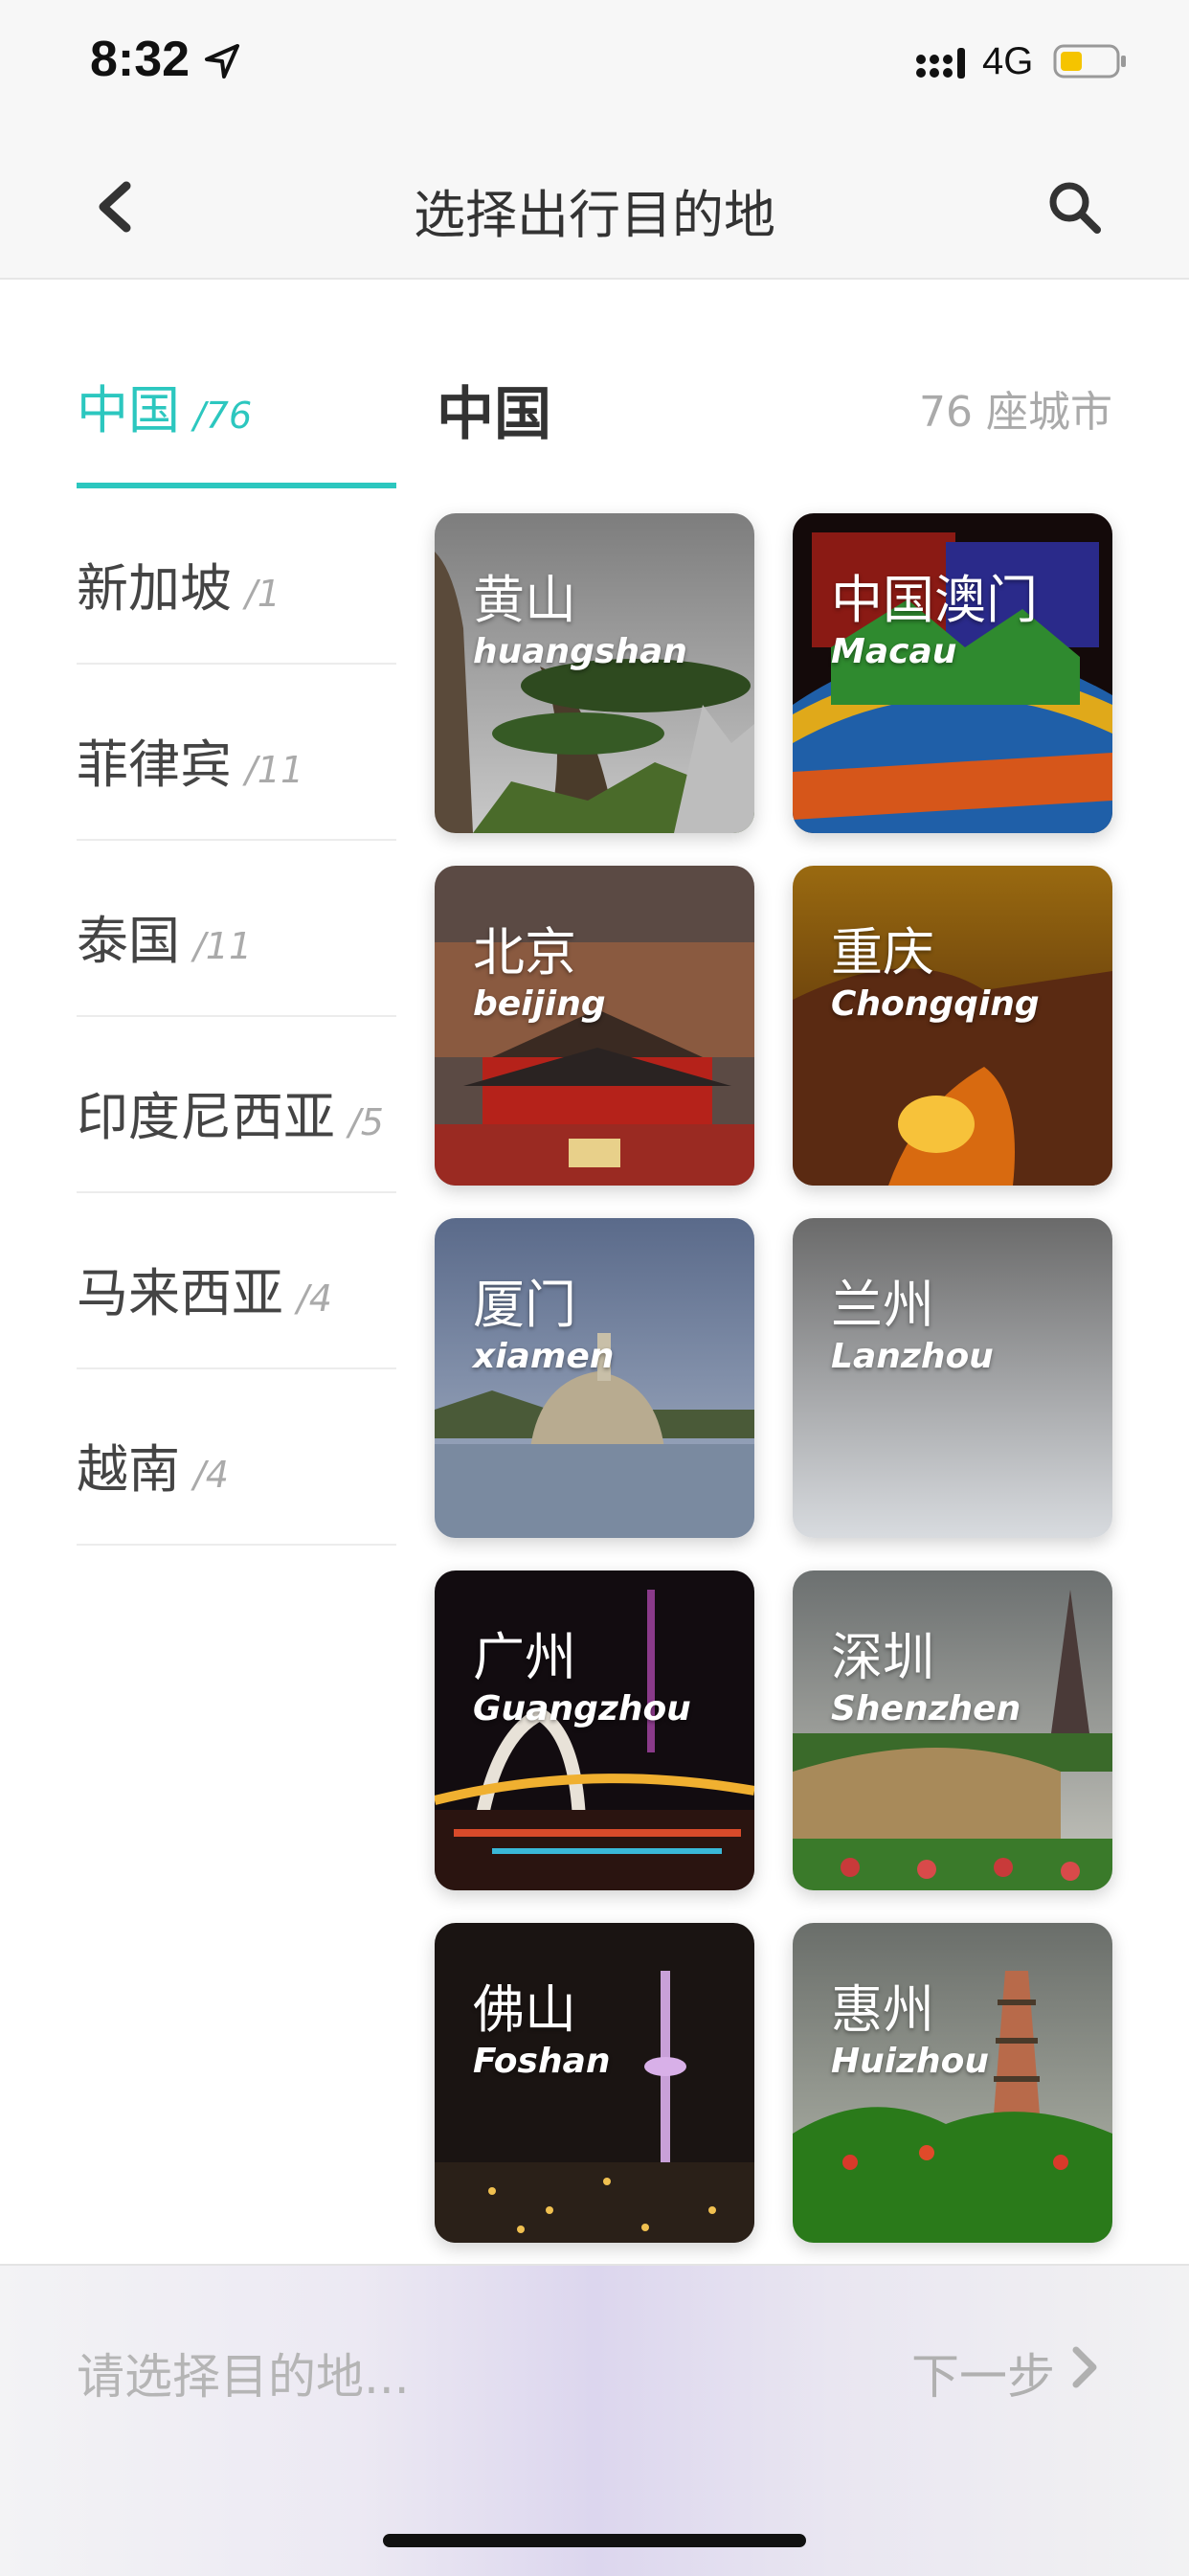 The width and height of the screenshot is (1189, 2576). What do you see at coordinates (940, 64) in the screenshot?
I see `signal-icon` at bounding box center [940, 64].